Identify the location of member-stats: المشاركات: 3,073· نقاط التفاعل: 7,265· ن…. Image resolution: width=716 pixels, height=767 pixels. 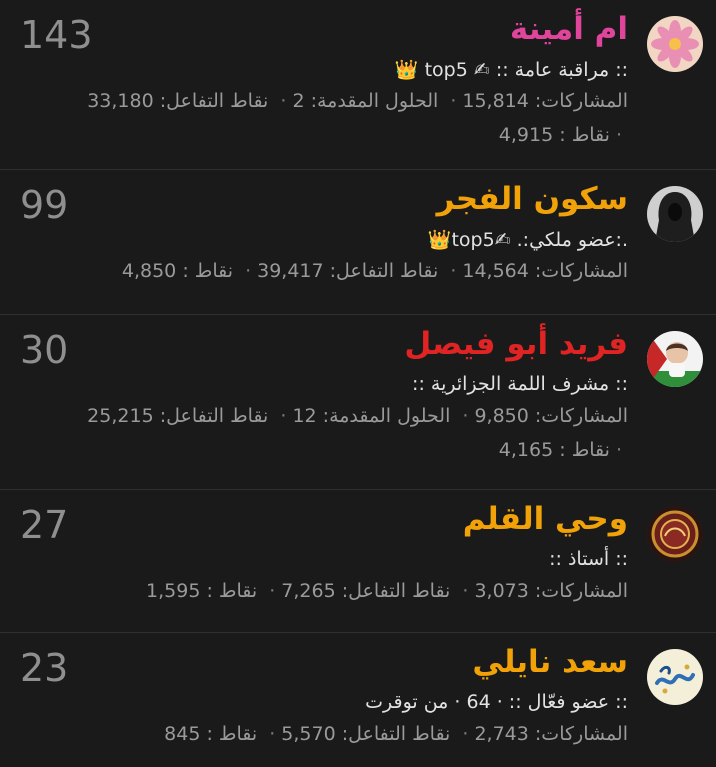
(387, 591).